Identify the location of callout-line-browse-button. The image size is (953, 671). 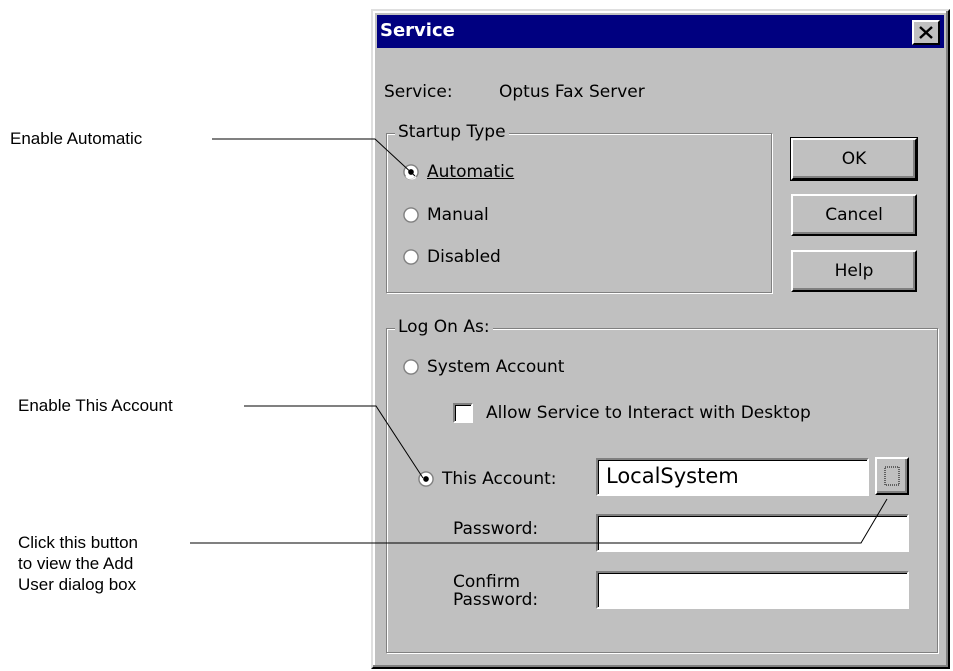
(539, 521).